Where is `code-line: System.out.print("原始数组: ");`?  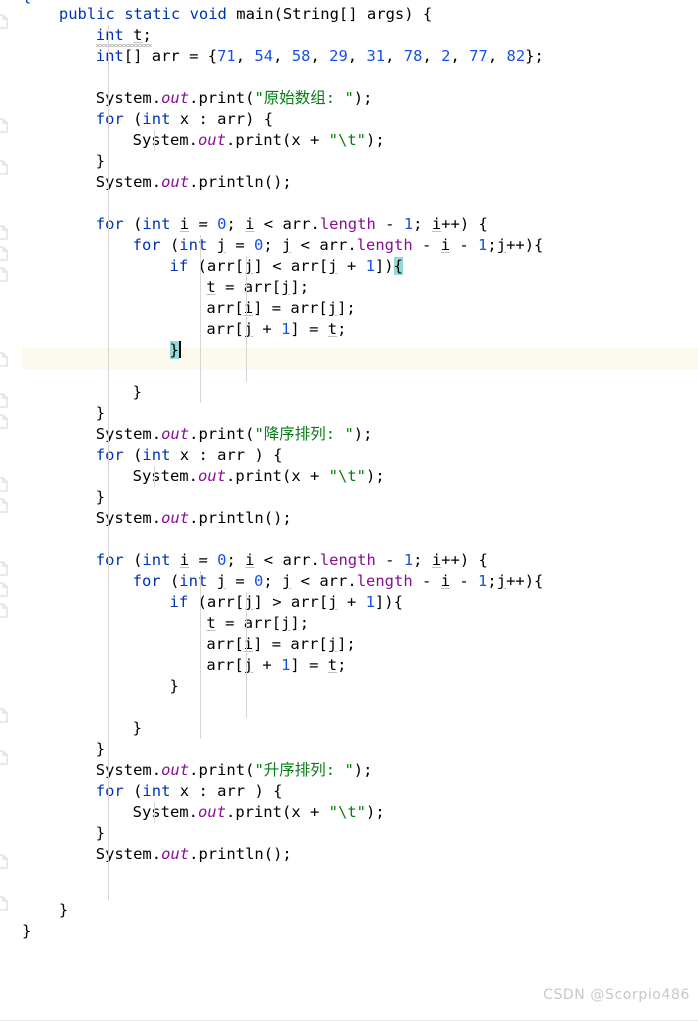 code-line: System.out.print("原始数组: "); is located at coordinates (234, 98).